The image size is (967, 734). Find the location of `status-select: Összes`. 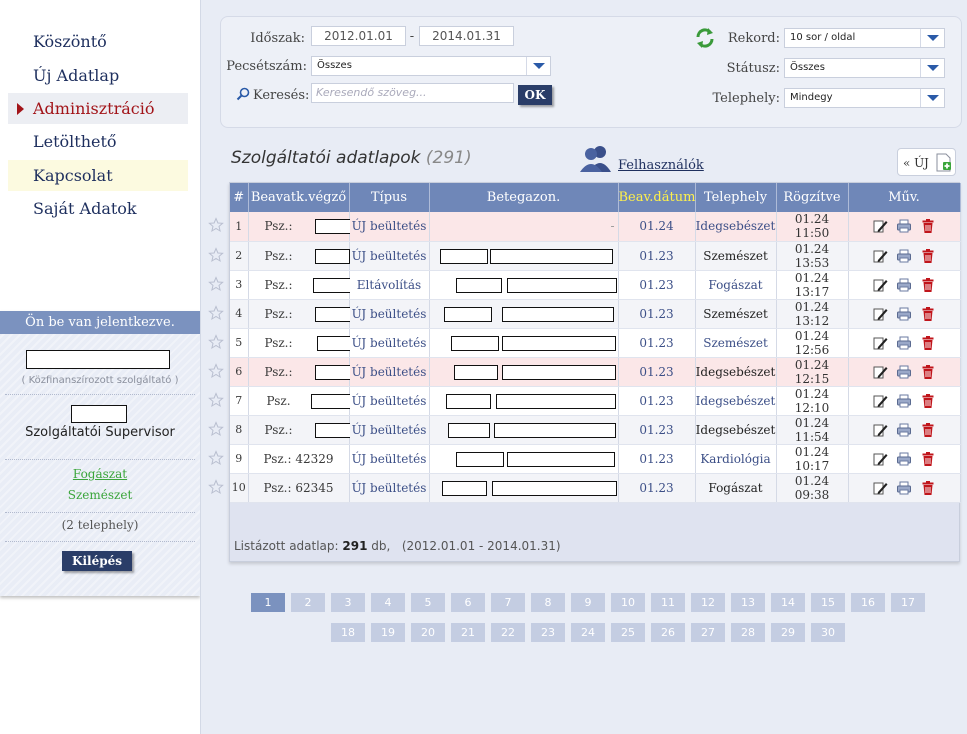

status-select: Összes is located at coordinates (864, 68).